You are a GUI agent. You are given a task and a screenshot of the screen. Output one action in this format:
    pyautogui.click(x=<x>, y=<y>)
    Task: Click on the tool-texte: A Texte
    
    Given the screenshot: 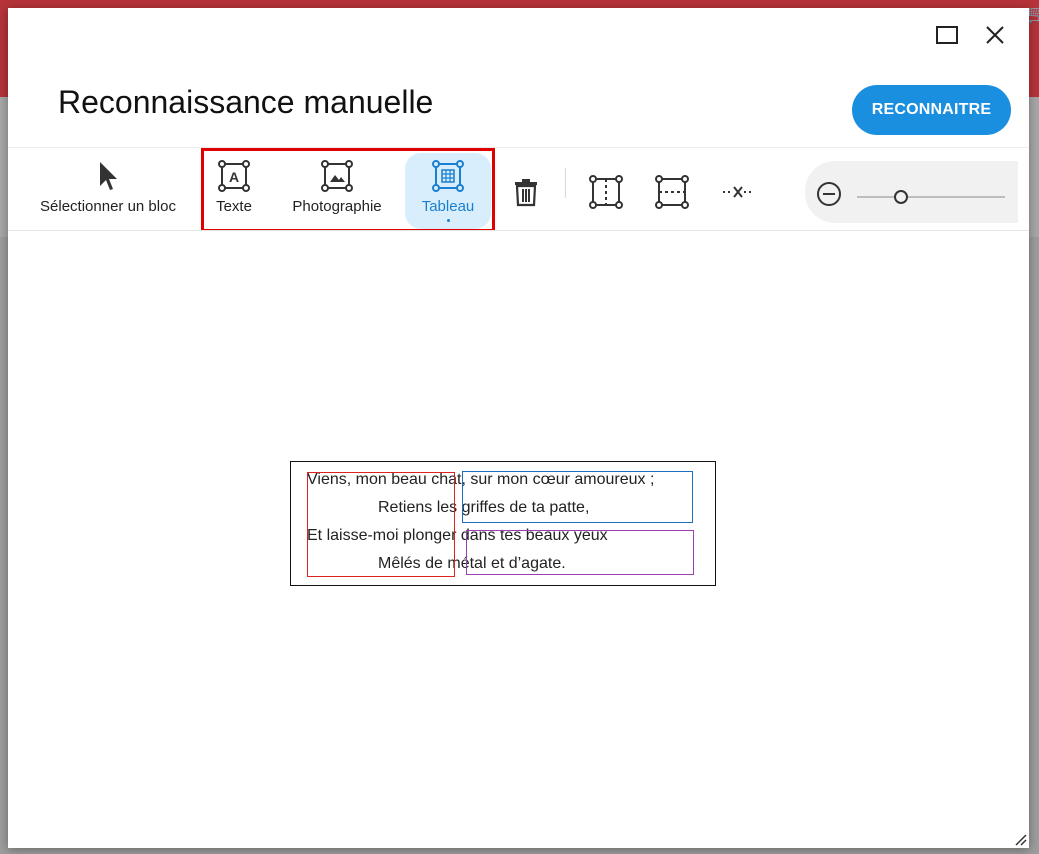 What is the action you would take?
    pyautogui.click(x=234, y=187)
    